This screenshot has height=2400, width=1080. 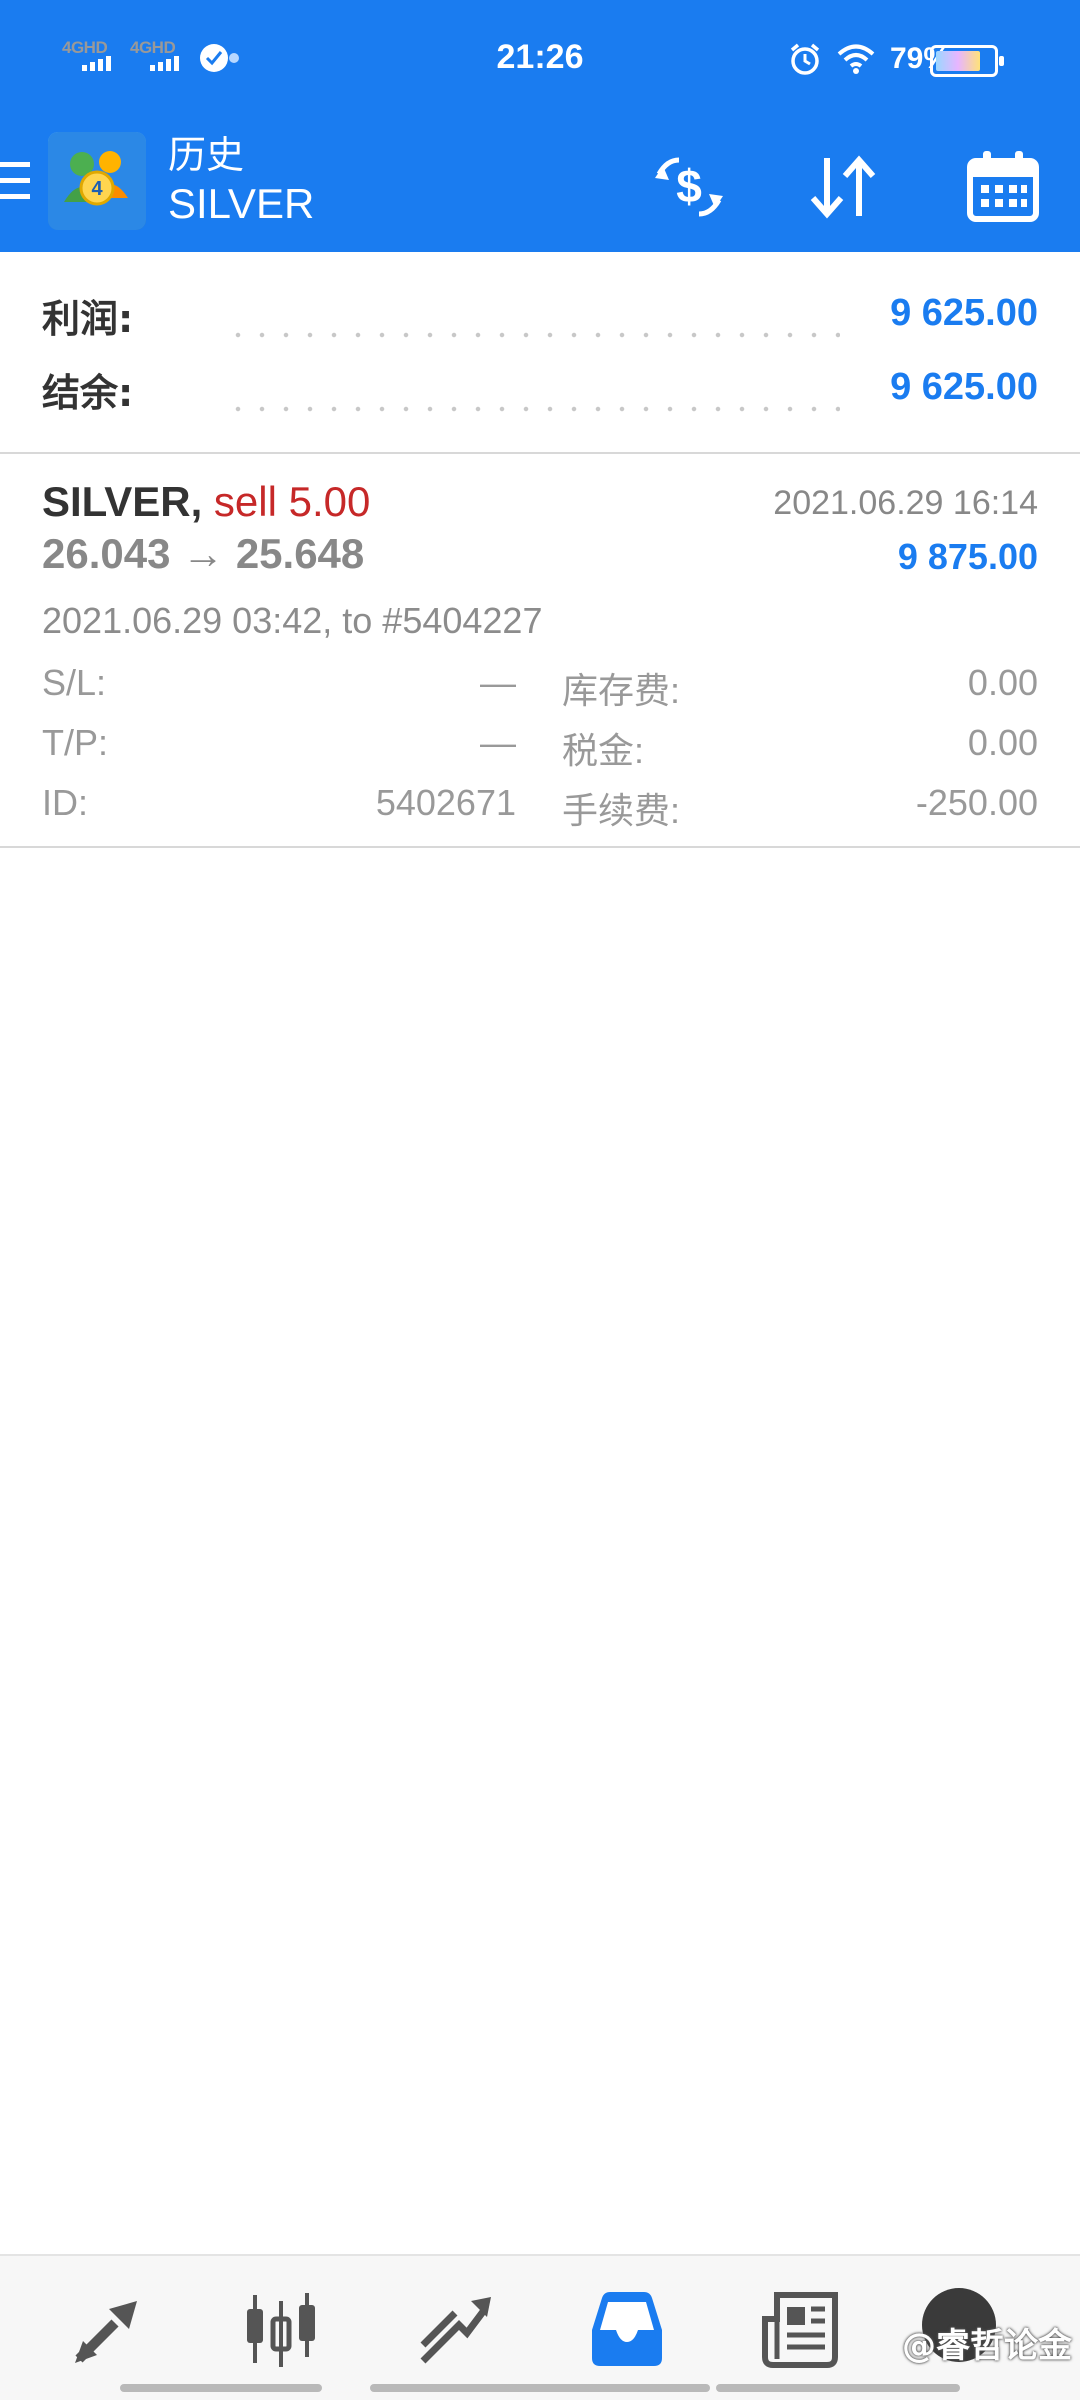 What do you see at coordinates (74, 682) in the screenshot?
I see `sl-label: S/L:` at bounding box center [74, 682].